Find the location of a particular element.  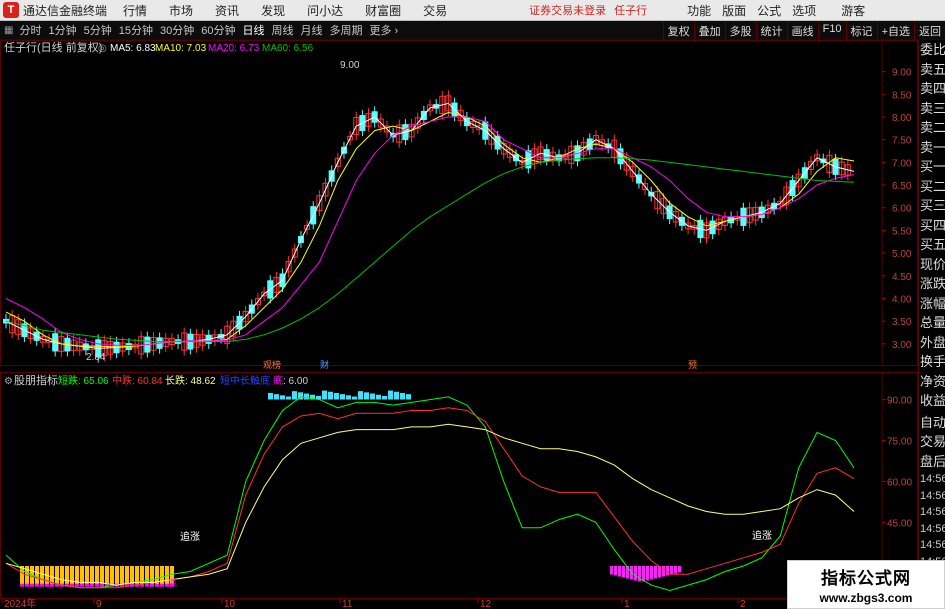

di-marker: 底 is located at coordinates (172, 582).